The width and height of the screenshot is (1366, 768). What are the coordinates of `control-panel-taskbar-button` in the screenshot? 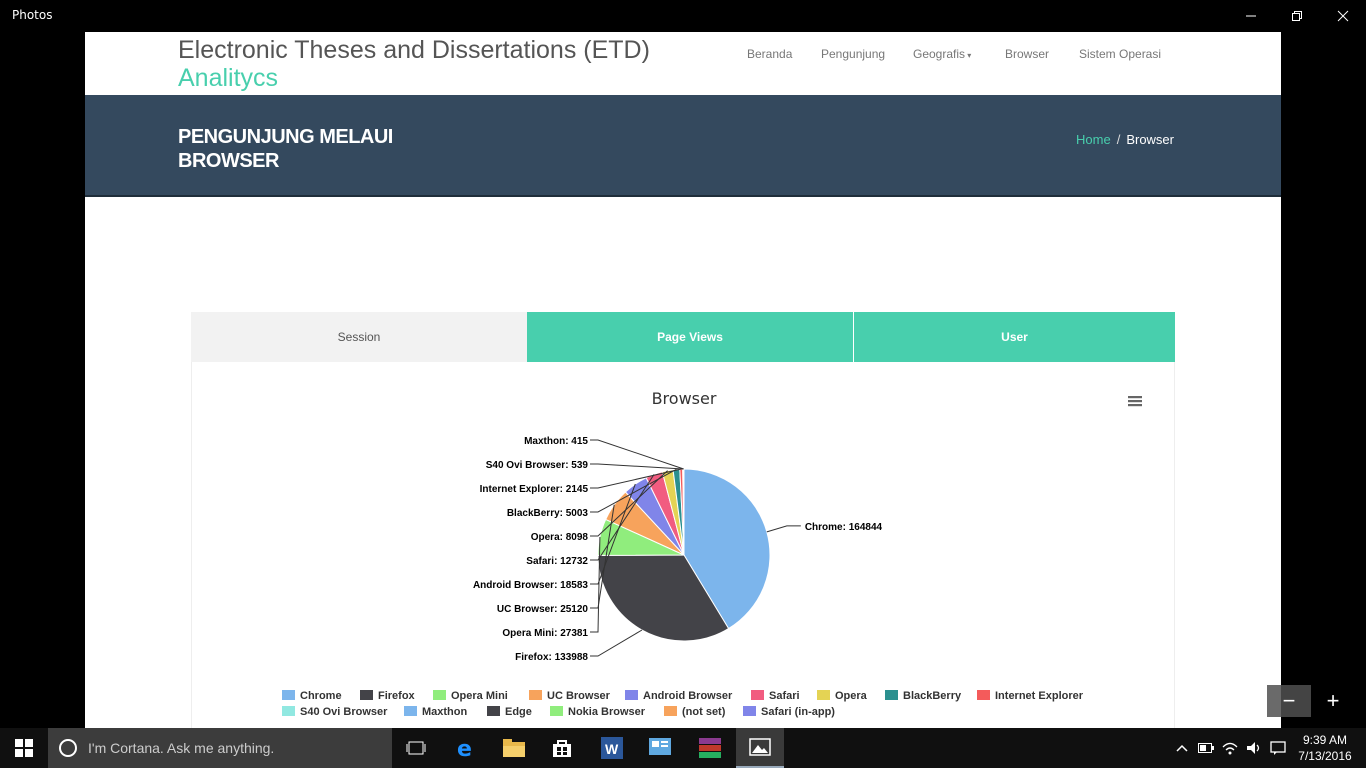 It's located at (660, 748).